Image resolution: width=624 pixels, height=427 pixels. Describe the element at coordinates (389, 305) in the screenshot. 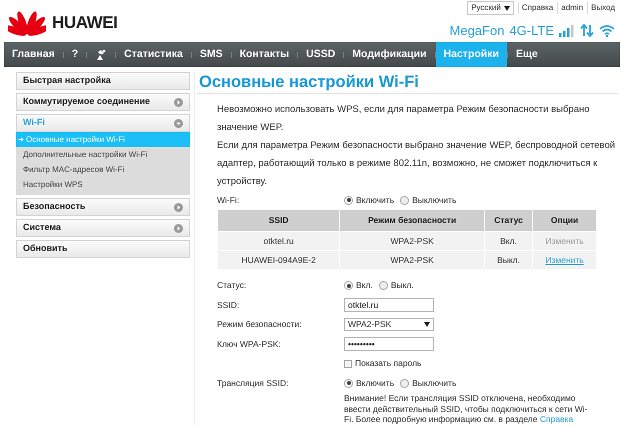

I see `ssid-input: otktel.ru` at that location.